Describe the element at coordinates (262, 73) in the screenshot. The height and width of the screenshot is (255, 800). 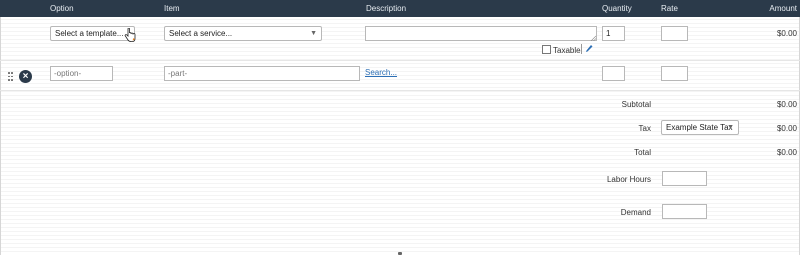
I see `part-input` at that location.